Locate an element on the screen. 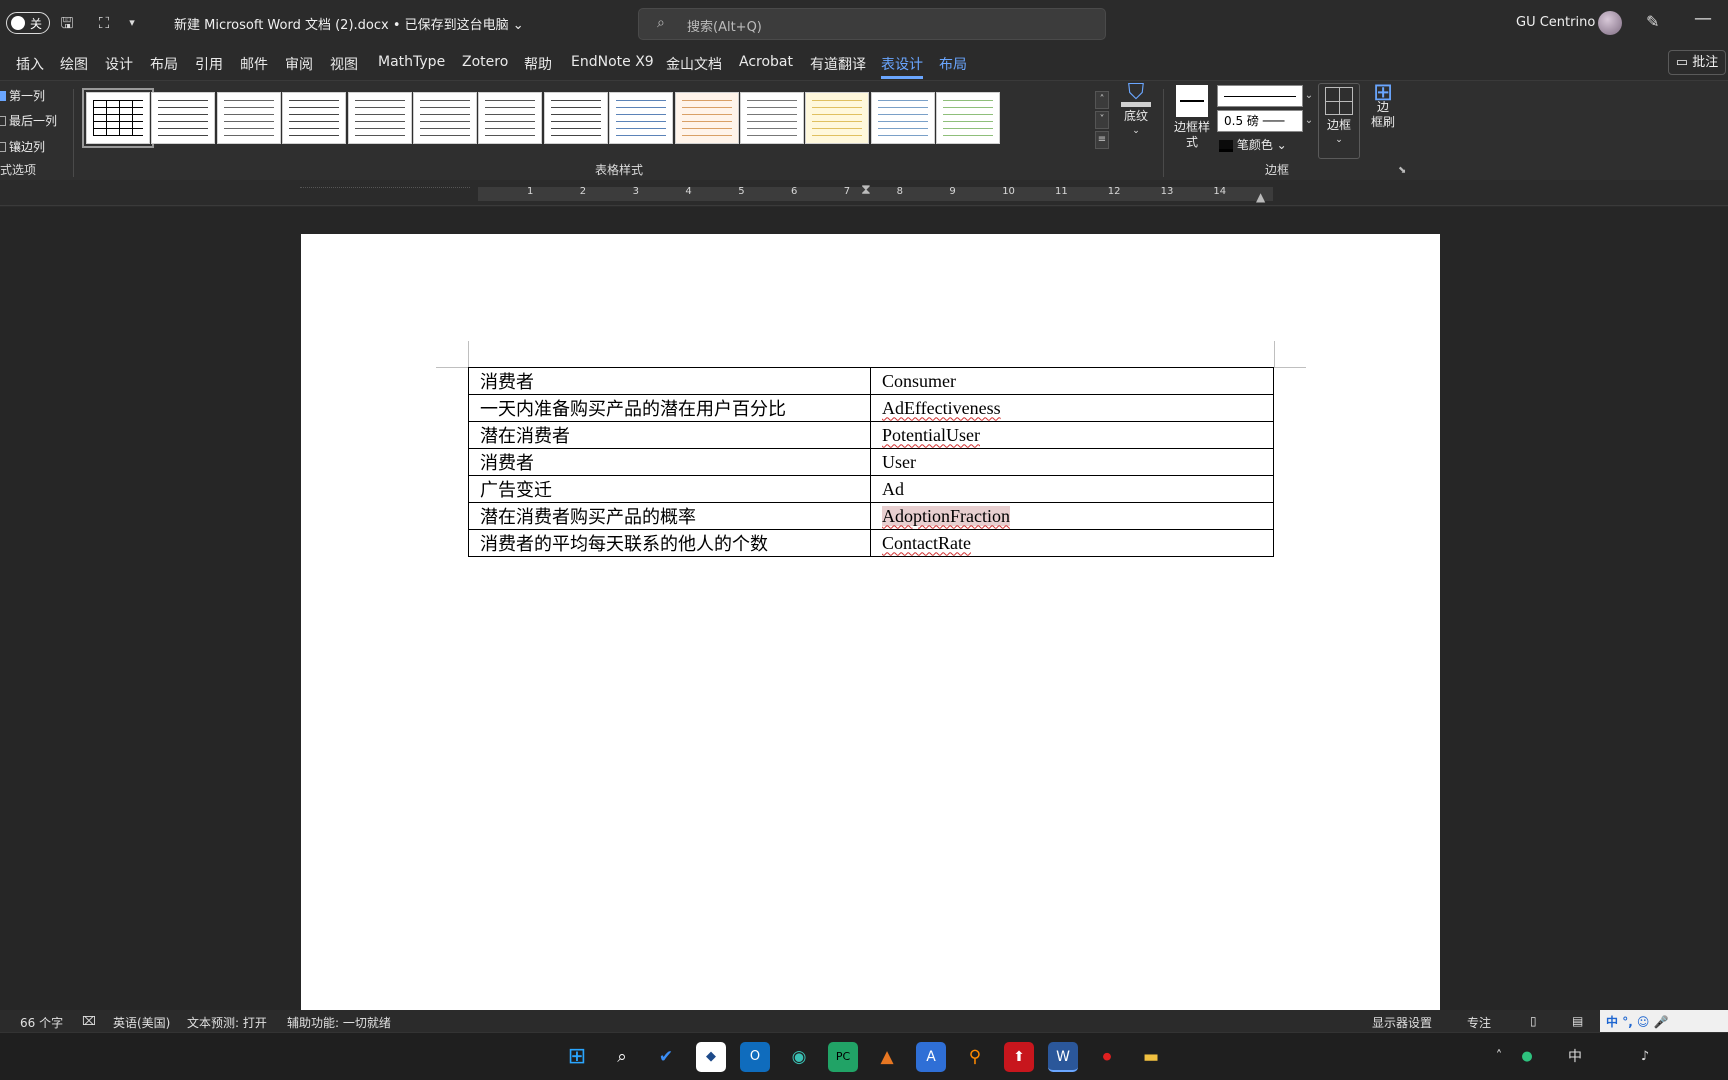 The image size is (1728, 1080). tab-layout: 布局 is located at coordinates (164, 64).